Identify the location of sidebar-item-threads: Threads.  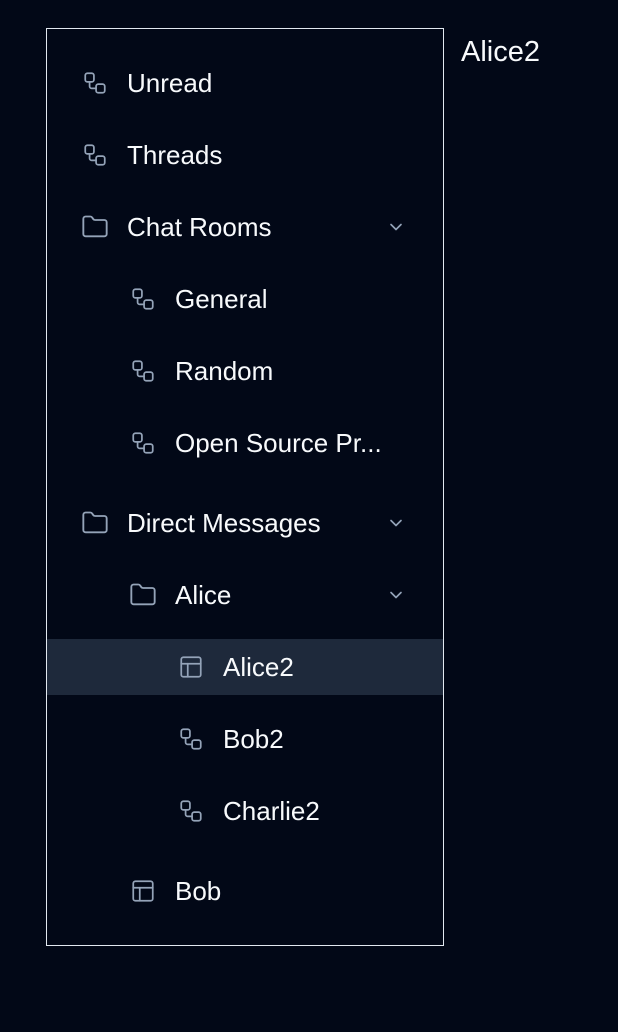
(245, 155).